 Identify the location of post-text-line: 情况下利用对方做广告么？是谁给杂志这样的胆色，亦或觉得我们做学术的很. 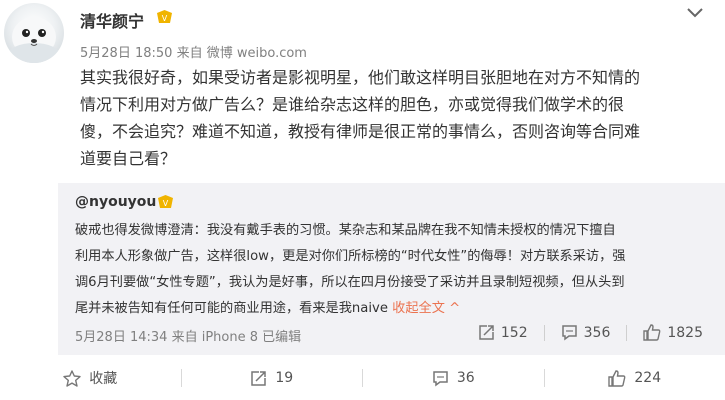
(352, 104).